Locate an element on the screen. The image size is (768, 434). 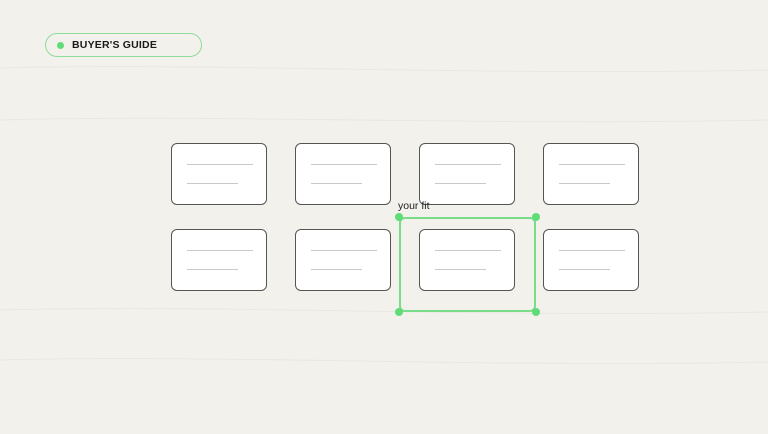
card-r1-c2 is located at coordinates (343, 174).